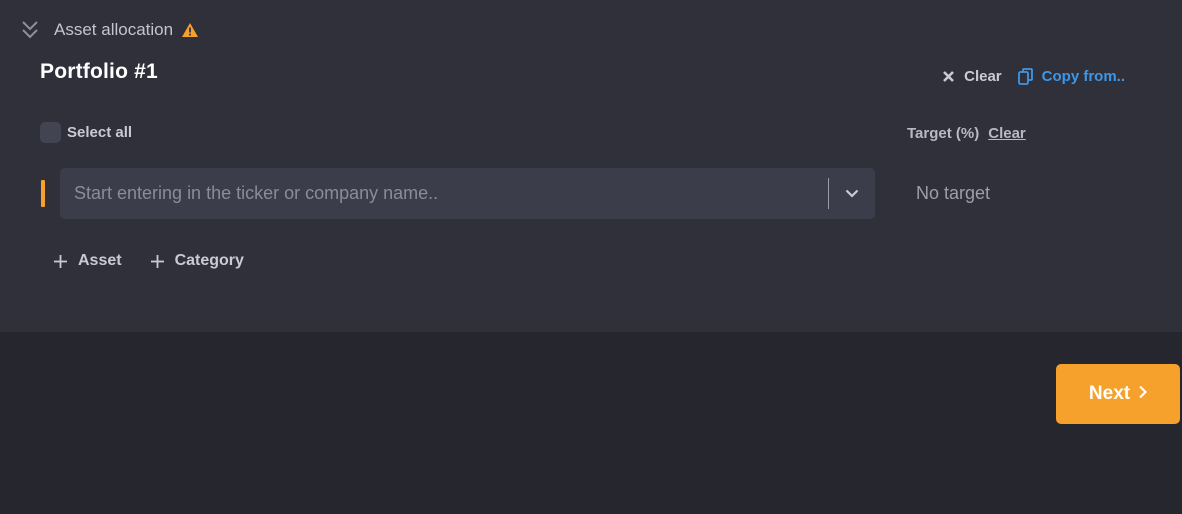 This screenshot has height=514, width=1182. What do you see at coordinates (983, 76) in the screenshot?
I see `clear-label: Clear` at bounding box center [983, 76].